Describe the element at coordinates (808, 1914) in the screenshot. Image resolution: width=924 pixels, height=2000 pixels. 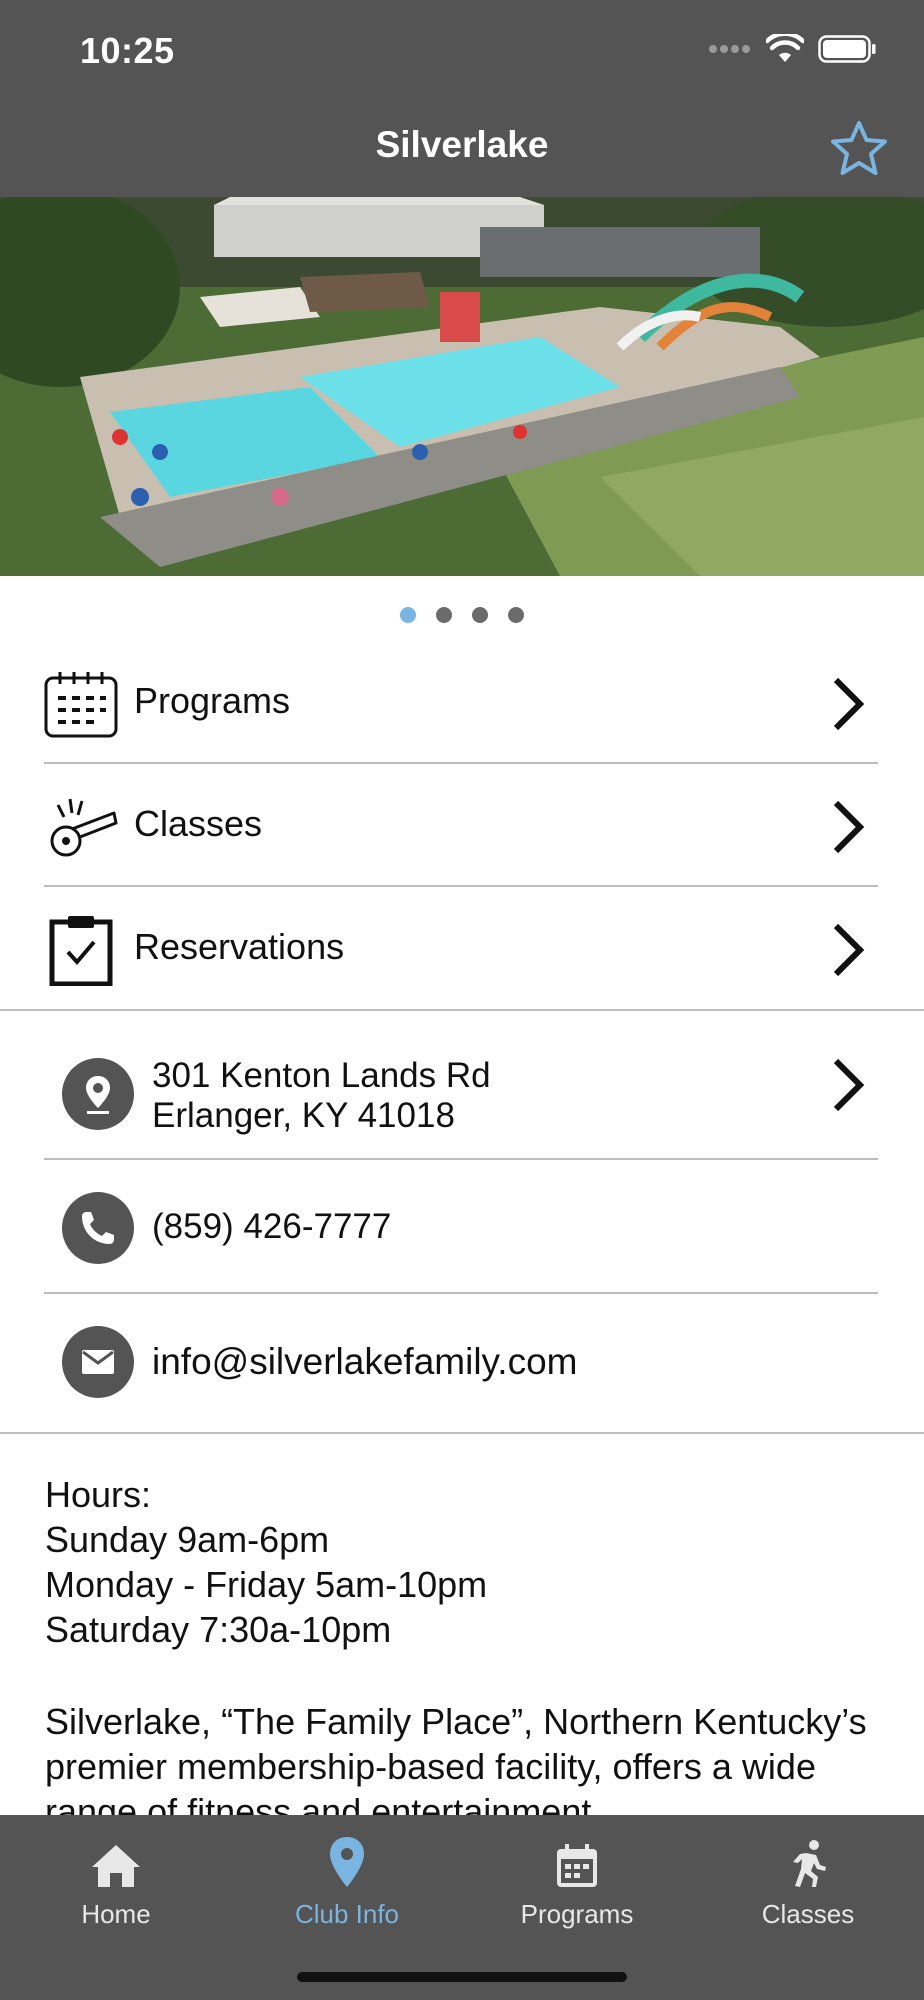
I see `tab-classes-label: Classes` at that location.